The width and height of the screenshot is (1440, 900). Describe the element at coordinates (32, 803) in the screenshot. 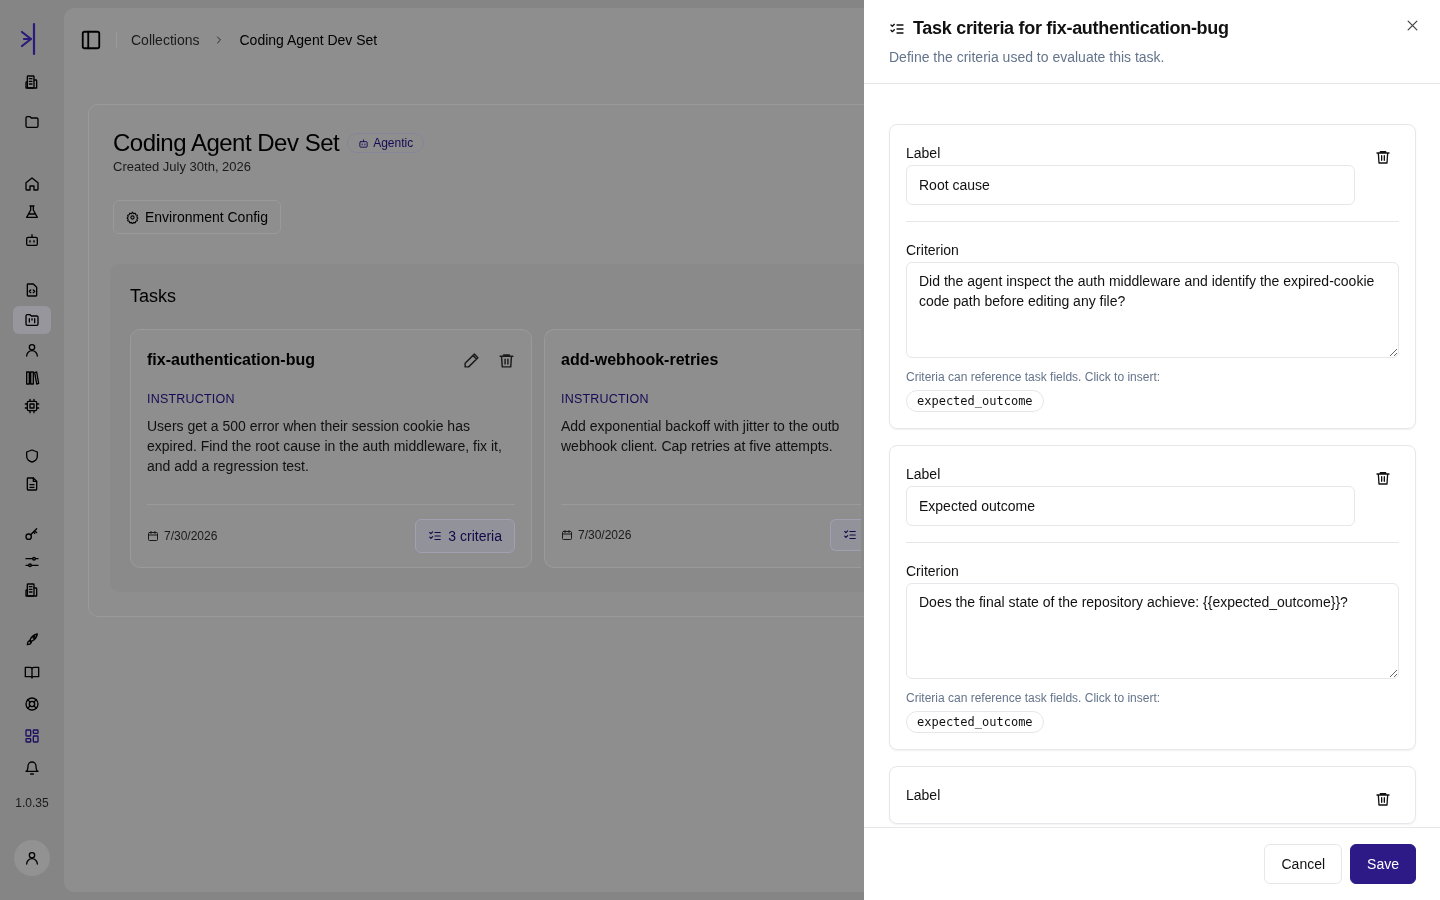

I see `version-label: 1.0.35` at that location.